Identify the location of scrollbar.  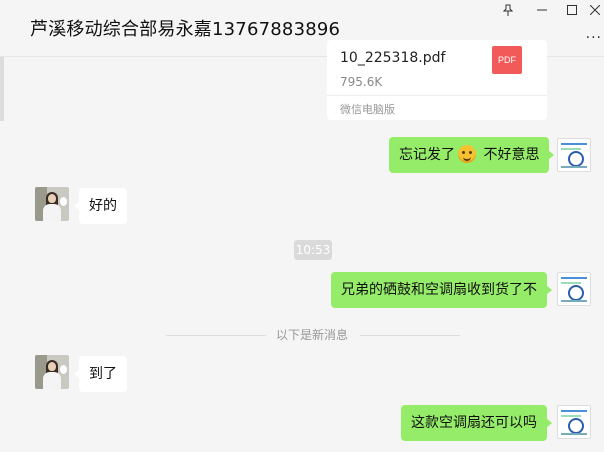
(2, 89).